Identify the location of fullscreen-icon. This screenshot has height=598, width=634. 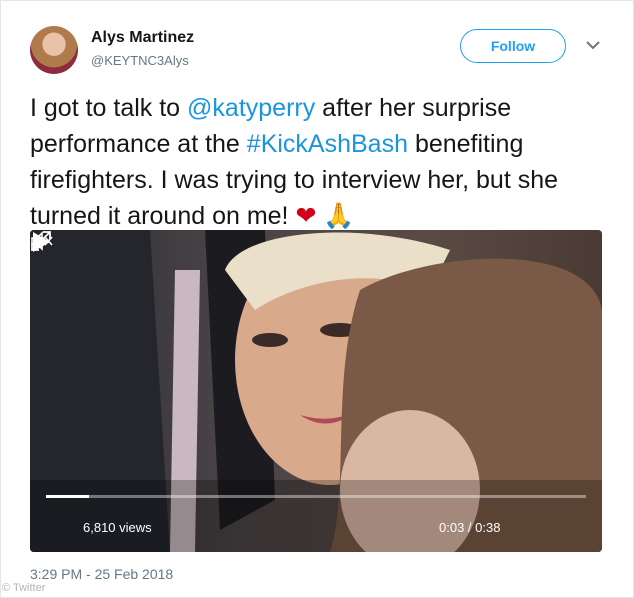
(41, 241).